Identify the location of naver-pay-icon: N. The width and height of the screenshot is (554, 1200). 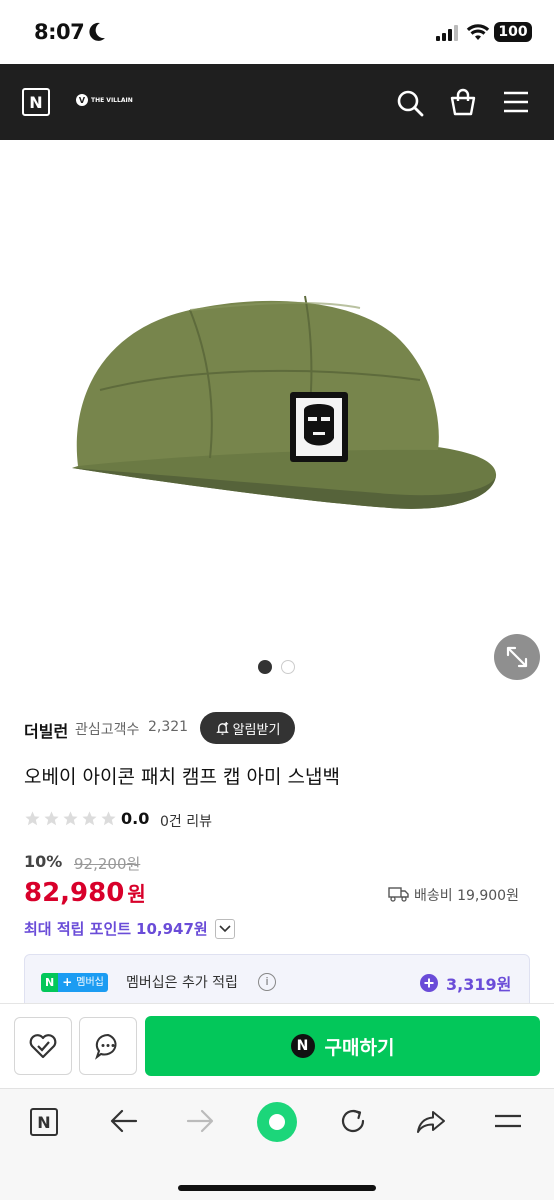
(302, 1046).